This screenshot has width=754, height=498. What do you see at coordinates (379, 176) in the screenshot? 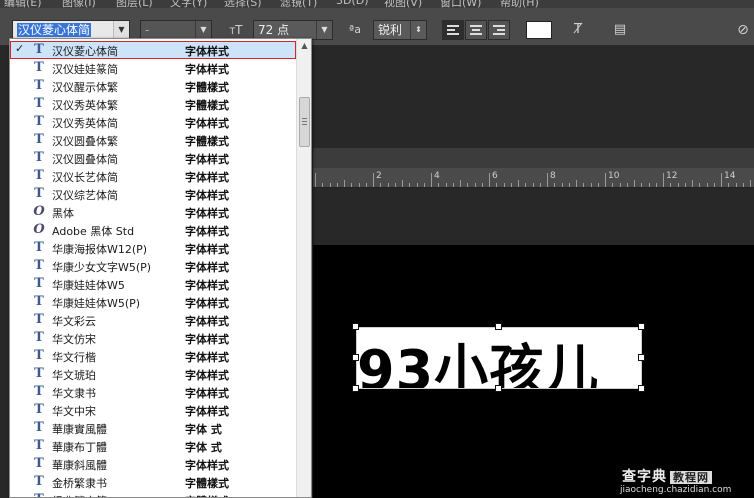
I see `ruler-label: 2` at bounding box center [379, 176].